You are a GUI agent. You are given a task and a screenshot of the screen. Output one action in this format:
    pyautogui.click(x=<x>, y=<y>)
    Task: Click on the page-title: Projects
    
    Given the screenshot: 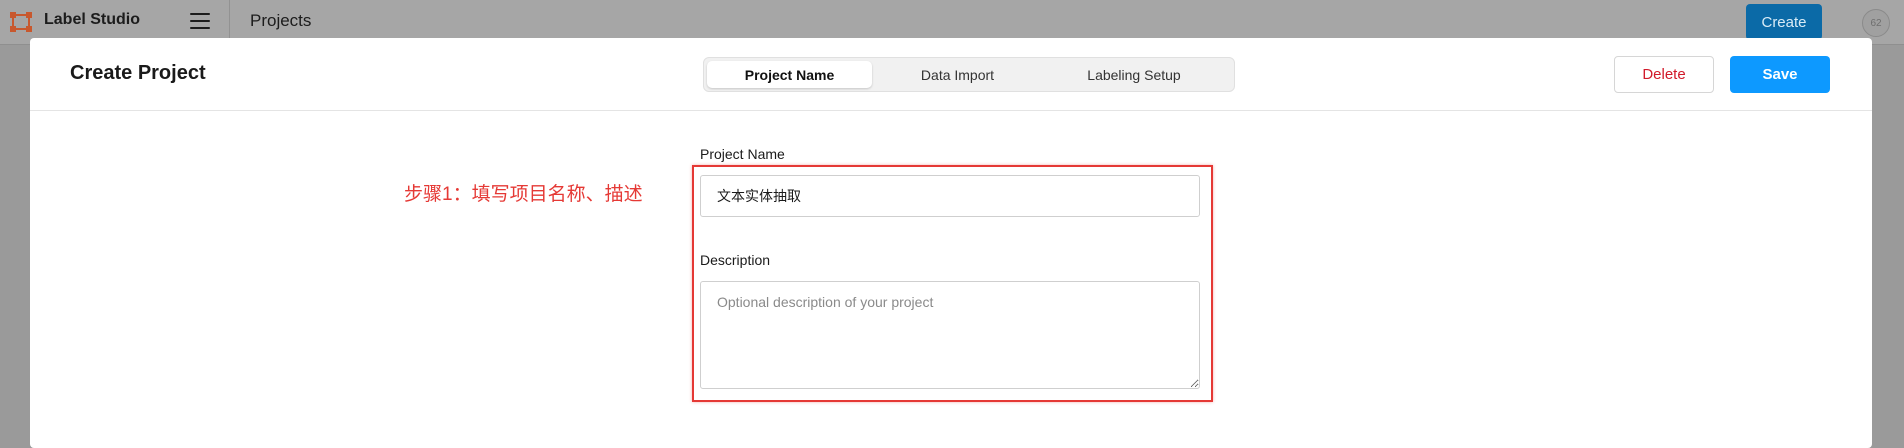 What is the action you would take?
    pyautogui.click(x=281, y=20)
    